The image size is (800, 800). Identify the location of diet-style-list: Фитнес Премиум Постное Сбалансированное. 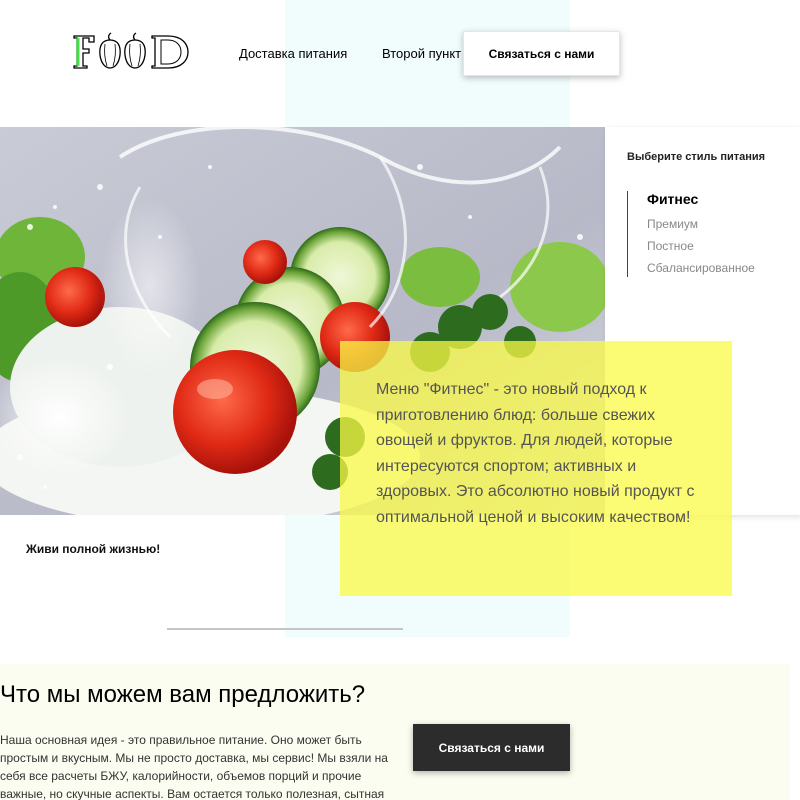
(691, 234).